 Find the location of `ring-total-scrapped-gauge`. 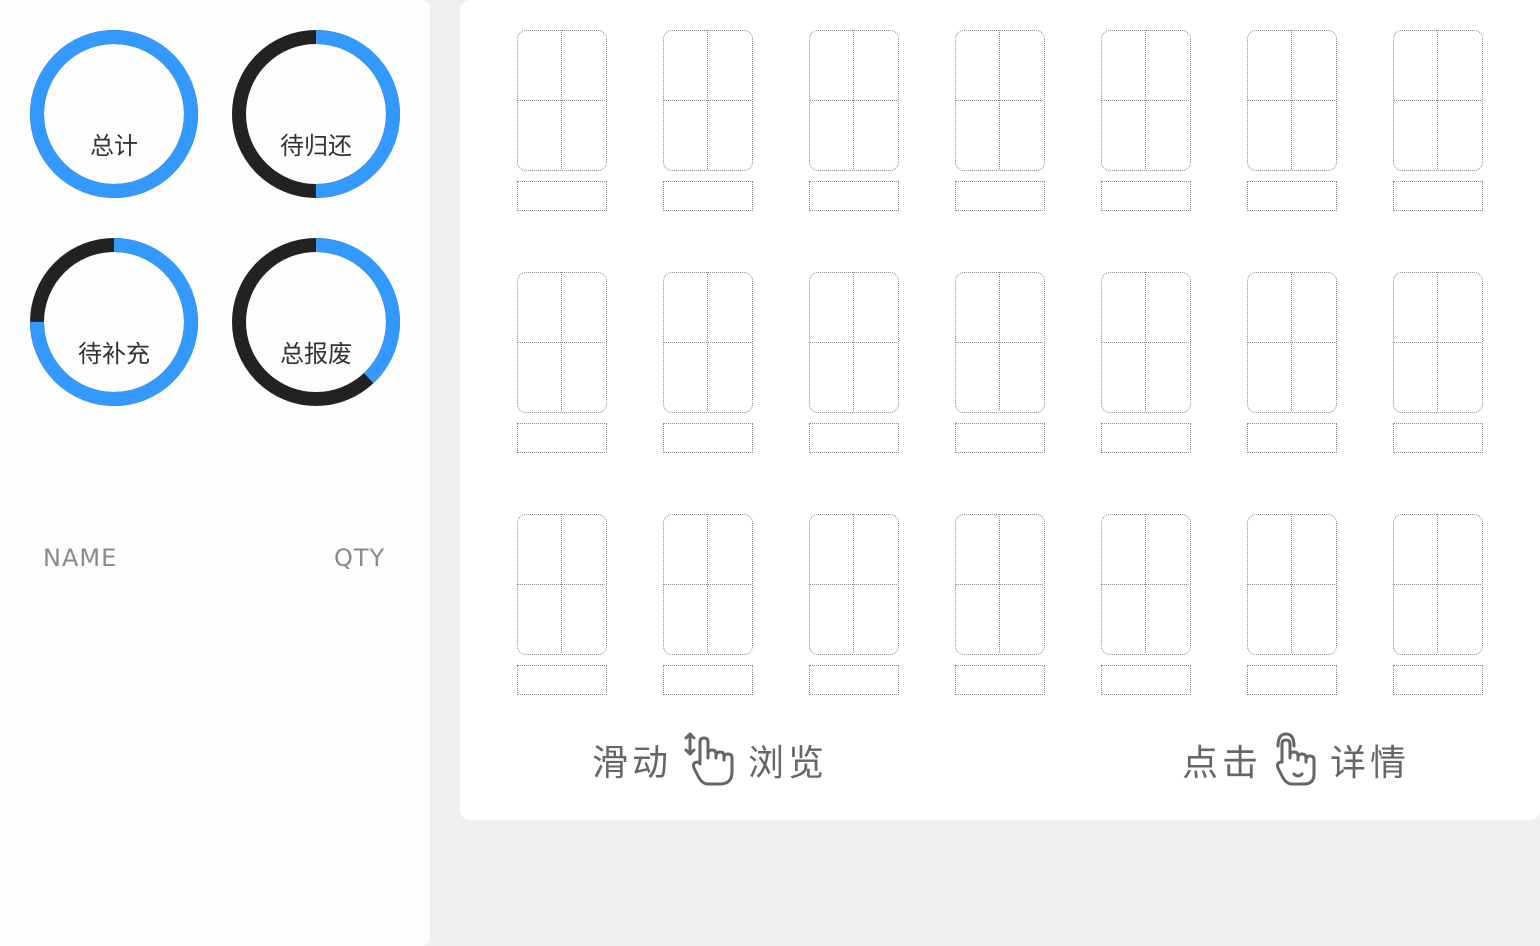

ring-total-scrapped-gauge is located at coordinates (316, 322).